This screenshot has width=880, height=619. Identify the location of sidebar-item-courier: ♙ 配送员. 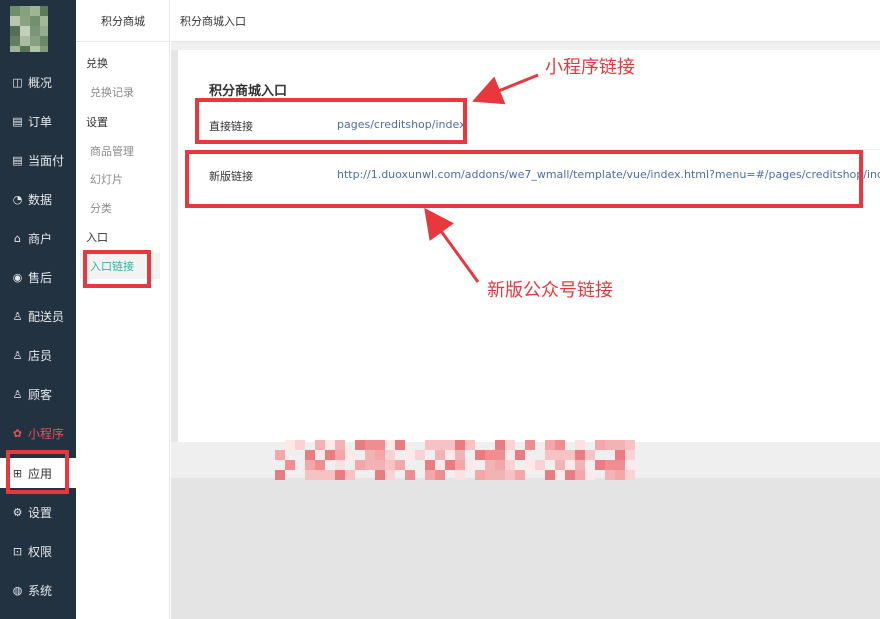
(38, 316).